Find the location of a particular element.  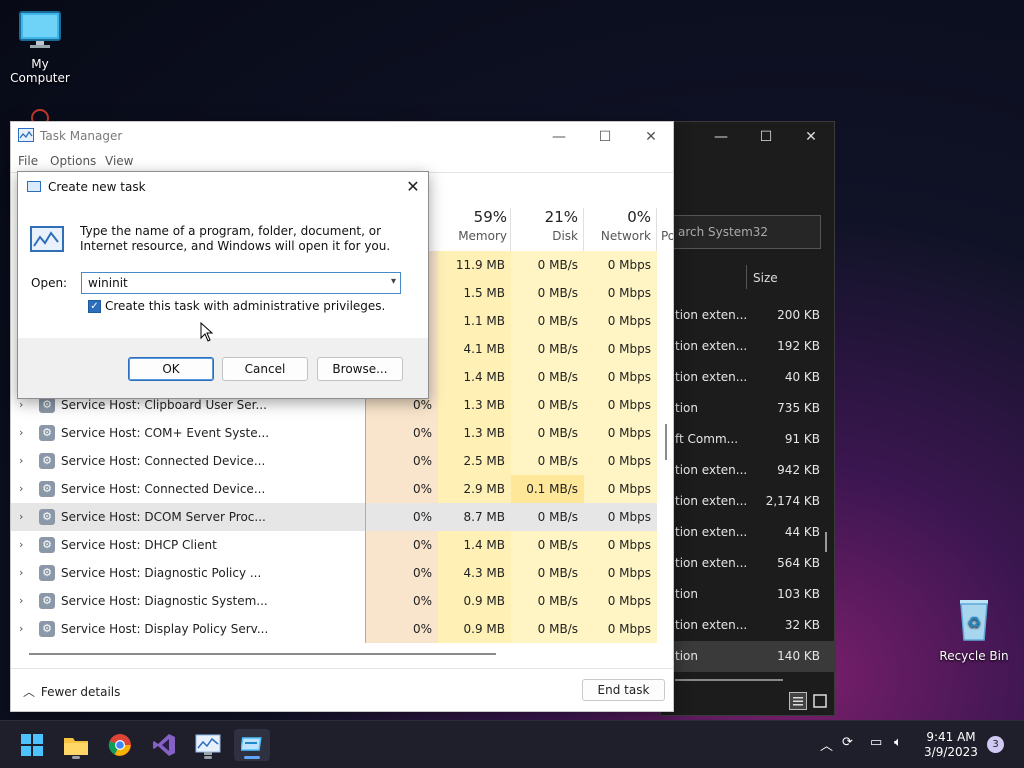

chrome-button is located at coordinates (120, 745).